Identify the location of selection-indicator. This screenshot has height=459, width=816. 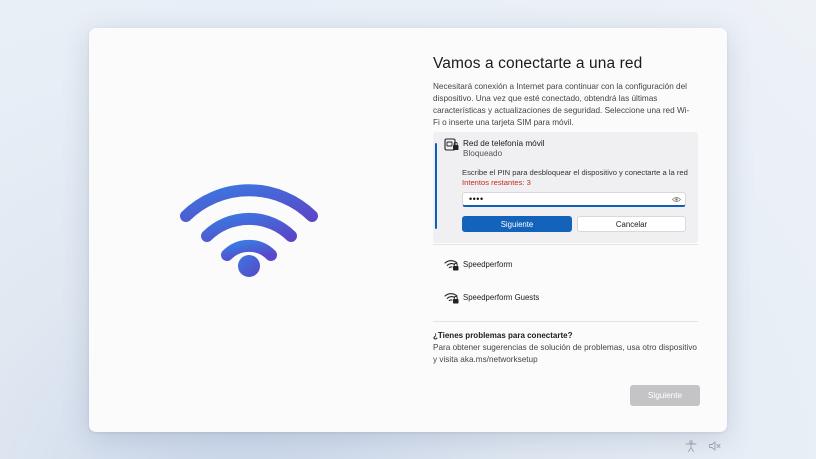
(436, 186).